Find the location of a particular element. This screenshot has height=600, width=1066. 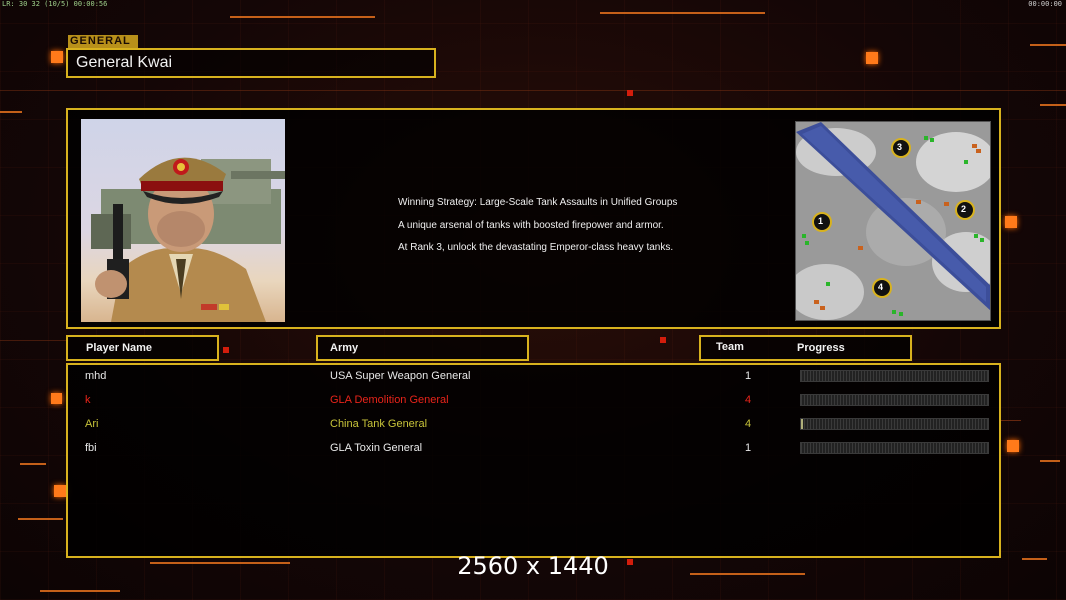

player-name: mhd is located at coordinates (96, 376).